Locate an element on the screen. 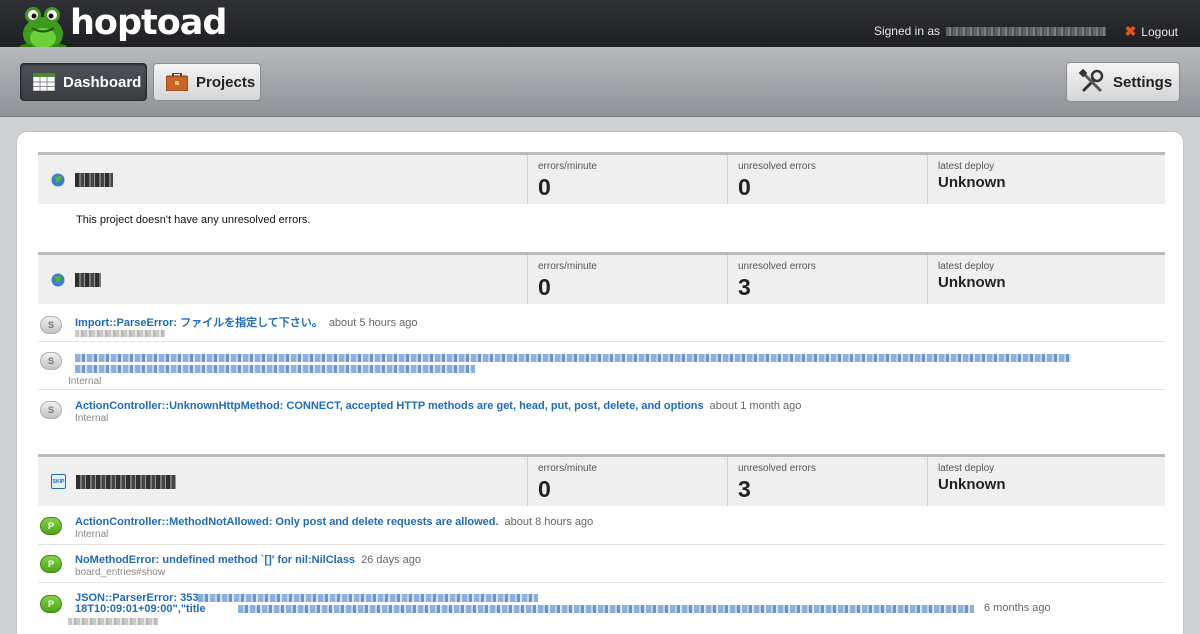  skip-icon: SKIP is located at coordinates (58, 481).